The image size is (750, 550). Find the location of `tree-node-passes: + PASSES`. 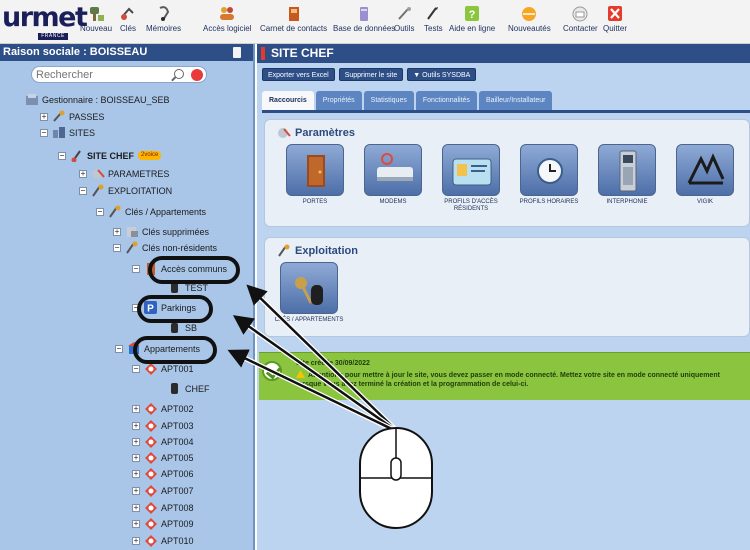

tree-node-passes: + PASSES is located at coordinates (72, 116).